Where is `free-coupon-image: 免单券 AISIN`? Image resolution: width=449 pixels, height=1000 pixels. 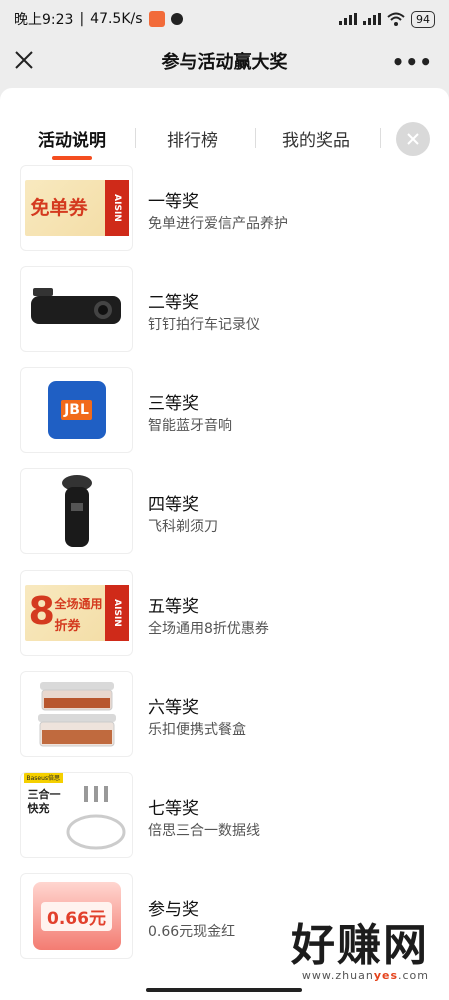
free-coupon-image: 免单券 AISIN is located at coordinates (76, 208).